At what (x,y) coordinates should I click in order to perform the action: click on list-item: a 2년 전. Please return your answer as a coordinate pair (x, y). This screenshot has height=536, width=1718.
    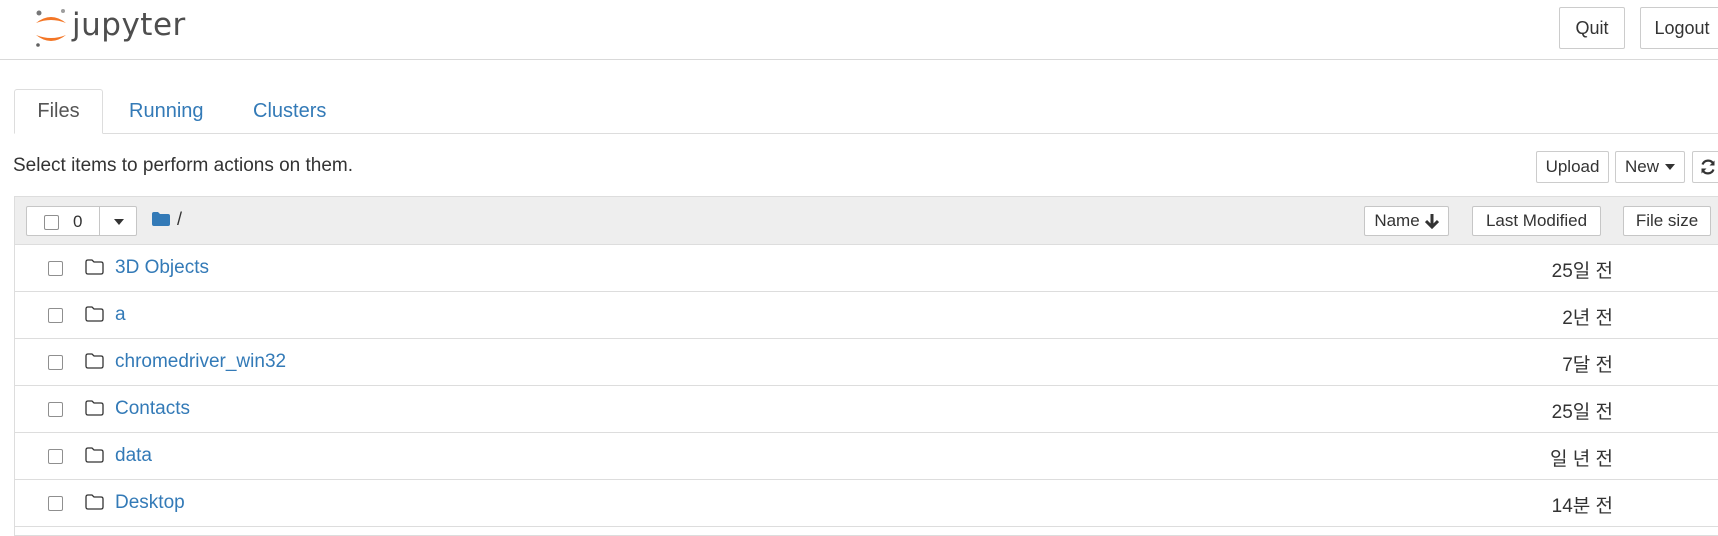
    Looking at the image, I should click on (866, 315).